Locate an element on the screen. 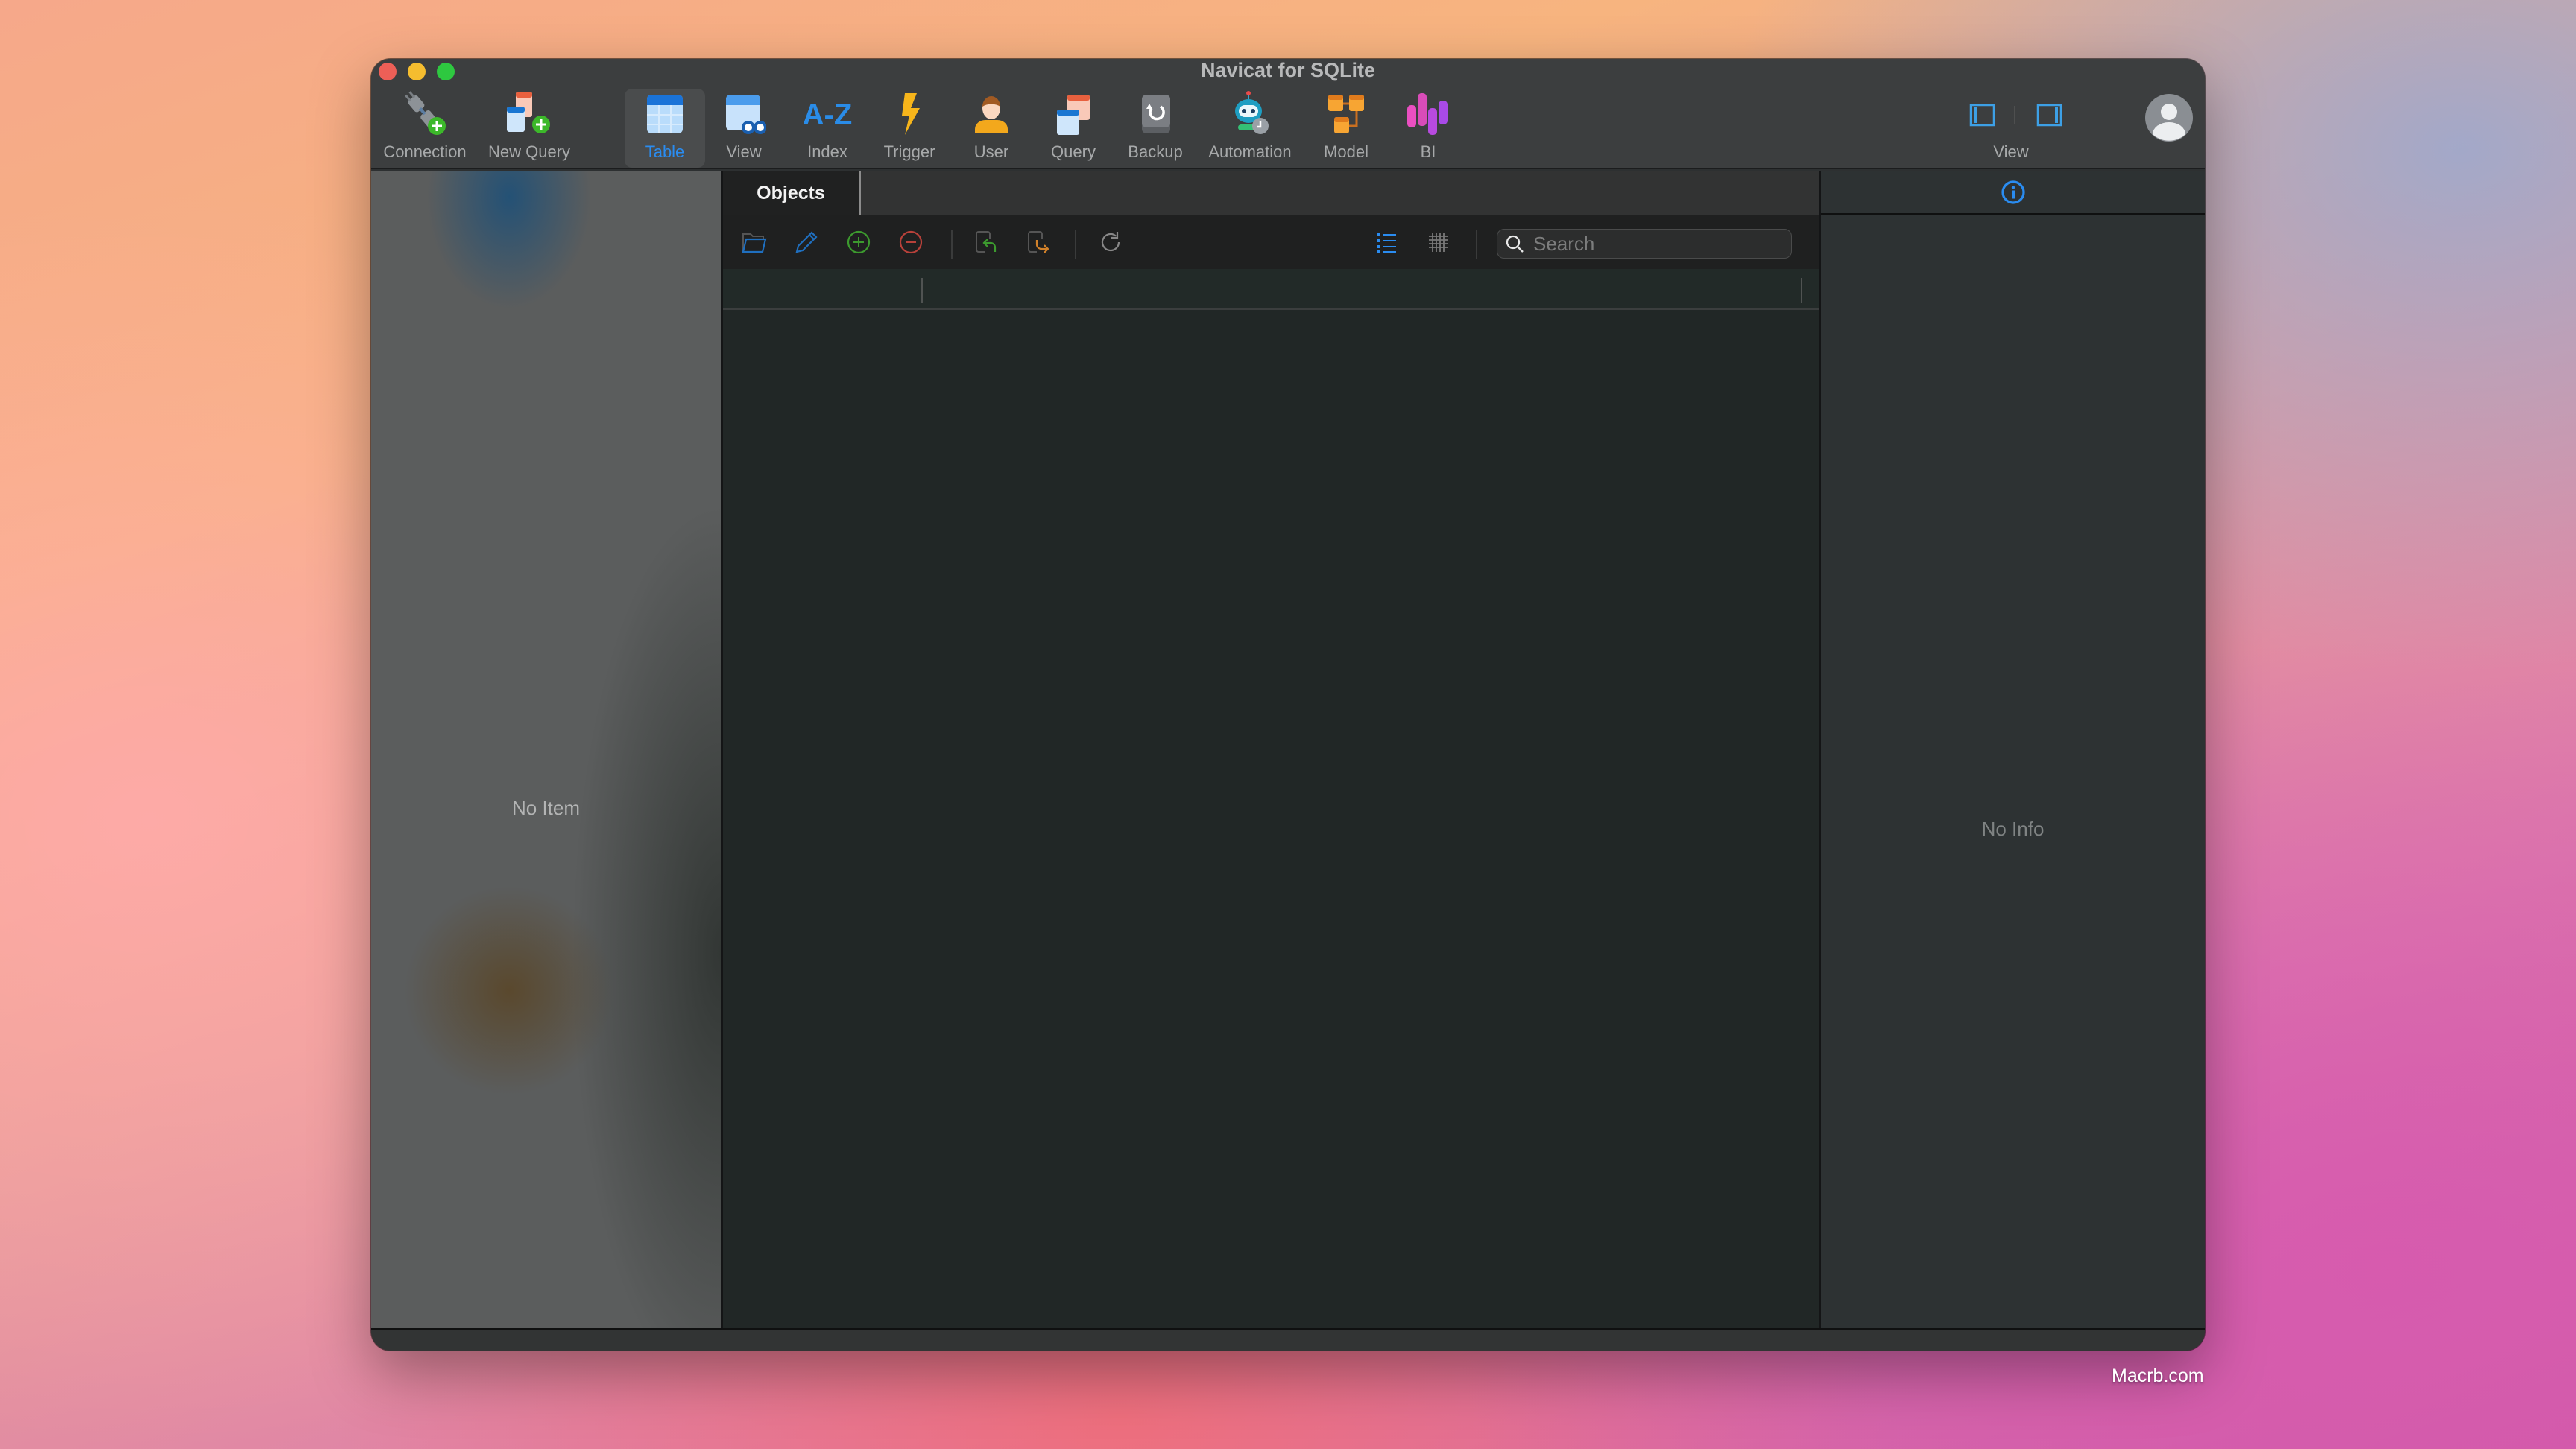 The width and height of the screenshot is (2576, 1449). objects-column-header is located at coordinates (1271, 290).